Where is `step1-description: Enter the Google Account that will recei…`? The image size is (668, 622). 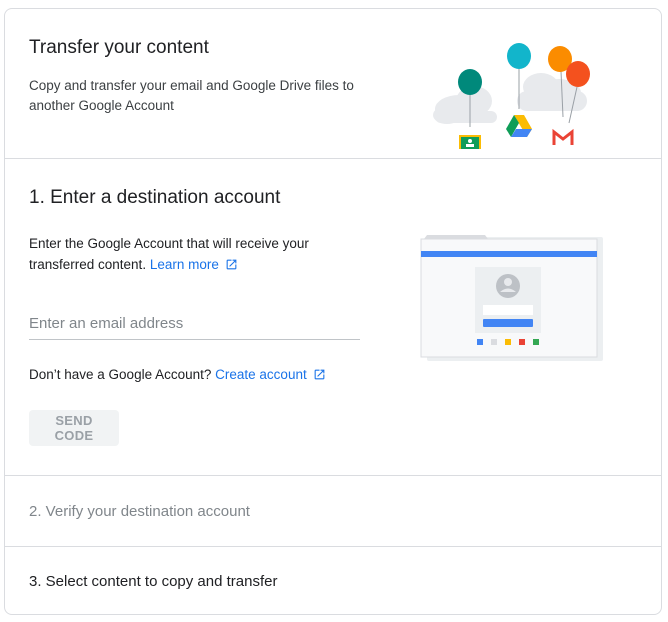
step1-description: Enter the Google Account that will recei… is located at coordinates (189, 255).